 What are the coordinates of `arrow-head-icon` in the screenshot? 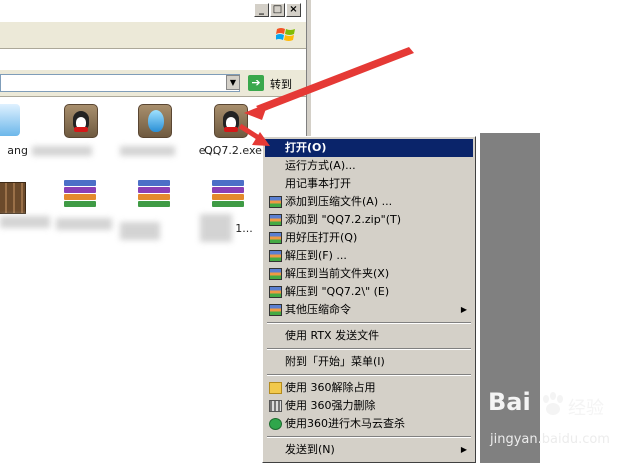 It's located at (256, 111).